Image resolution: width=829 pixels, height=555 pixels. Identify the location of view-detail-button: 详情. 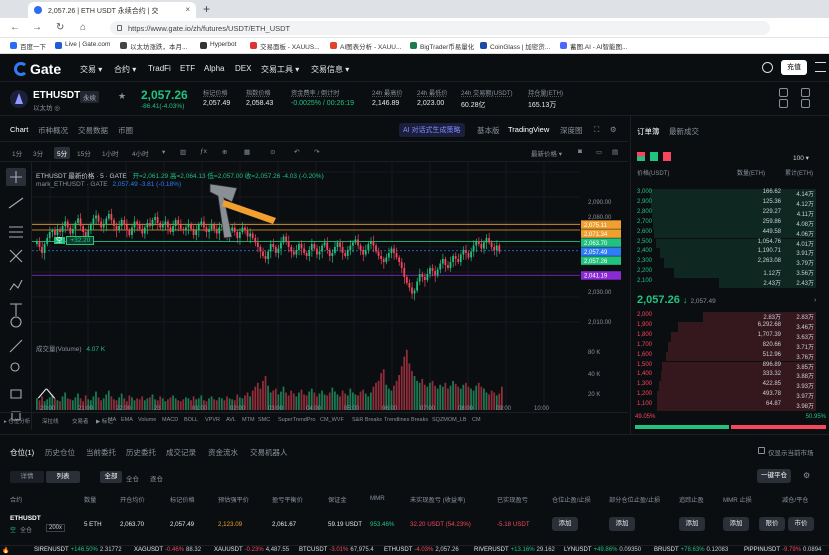
(27, 477).